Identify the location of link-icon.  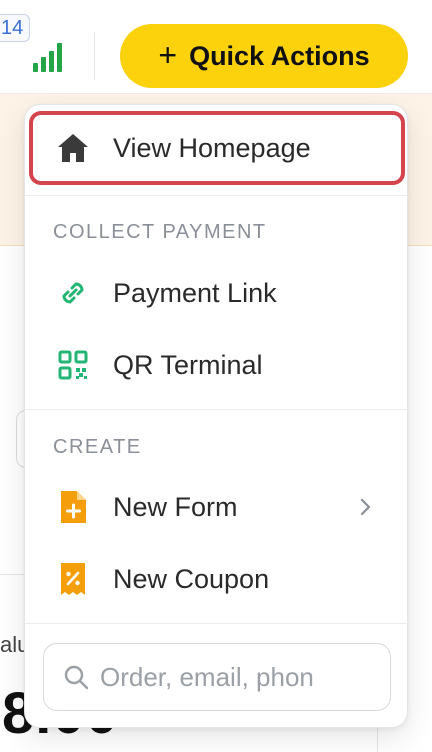
(73, 293).